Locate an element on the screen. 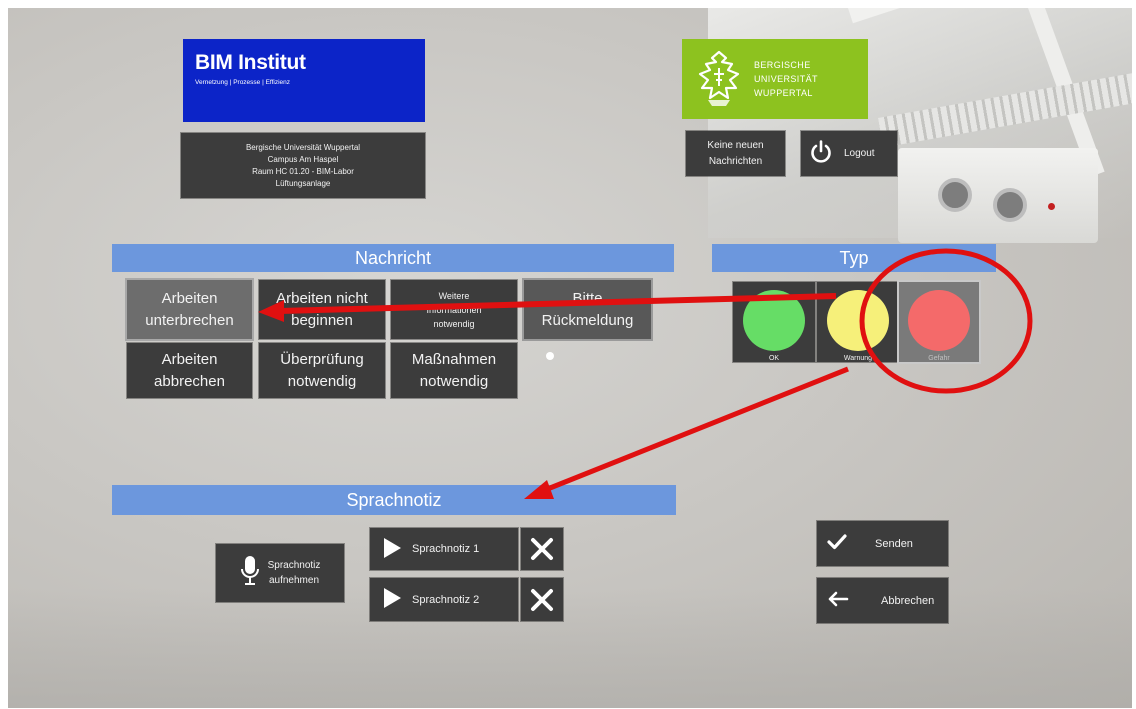  button-label: unterbrechen is located at coordinates (189, 320).